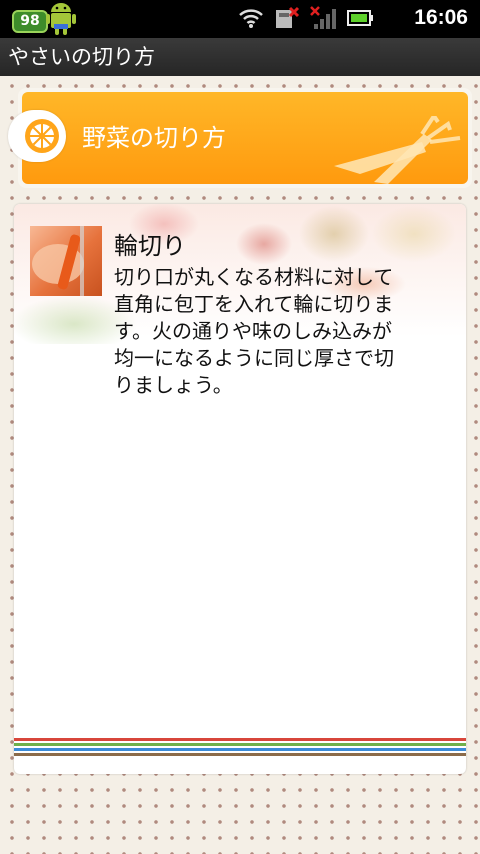 The width and height of the screenshot is (480, 854). Describe the element at coordinates (323, 17) in the screenshot. I see `signal-no-service-icon` at that location.